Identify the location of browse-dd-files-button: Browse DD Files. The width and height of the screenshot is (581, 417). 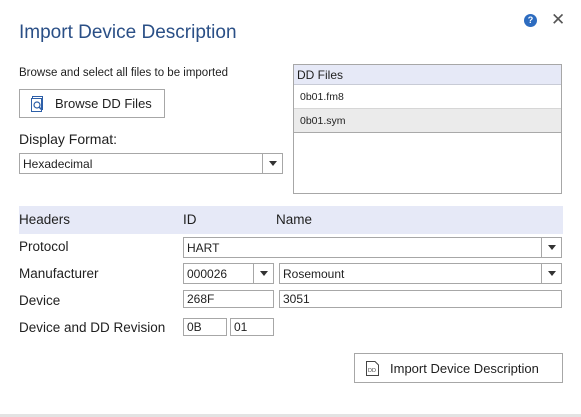
(92, 103).